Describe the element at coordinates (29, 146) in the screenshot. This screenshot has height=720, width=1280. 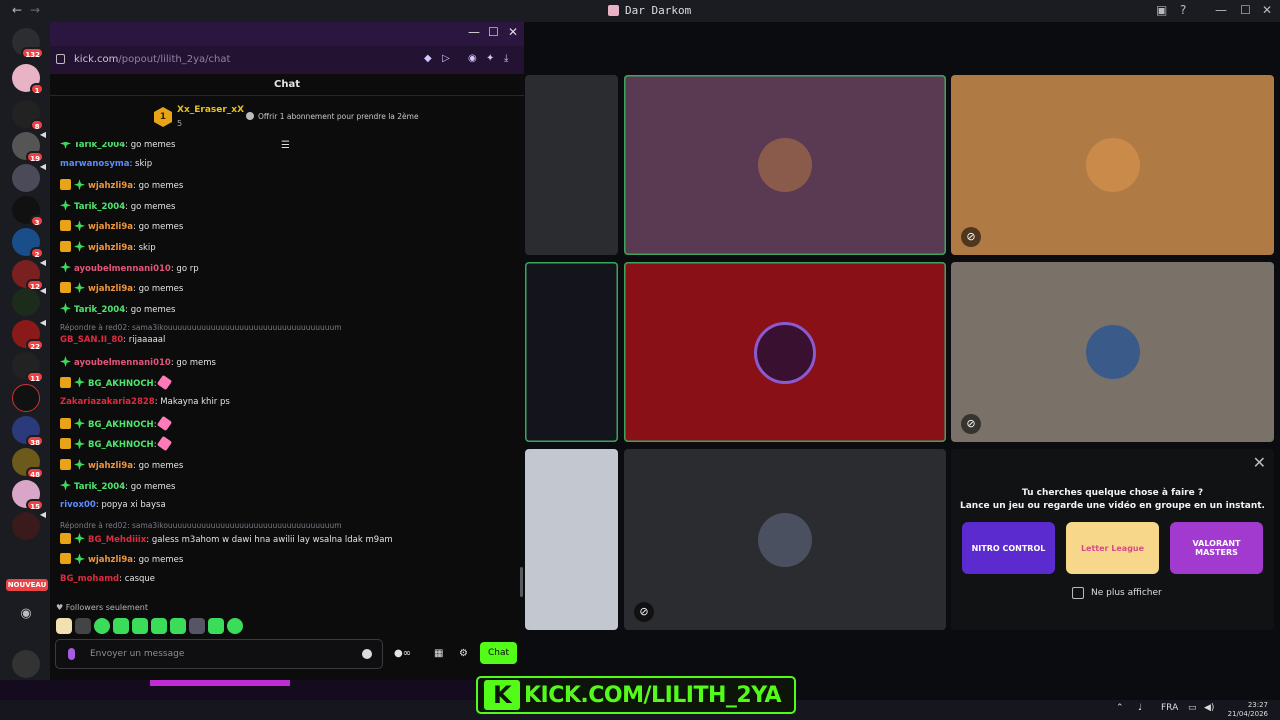
I see `server-icon: ◀ 19` at that location.